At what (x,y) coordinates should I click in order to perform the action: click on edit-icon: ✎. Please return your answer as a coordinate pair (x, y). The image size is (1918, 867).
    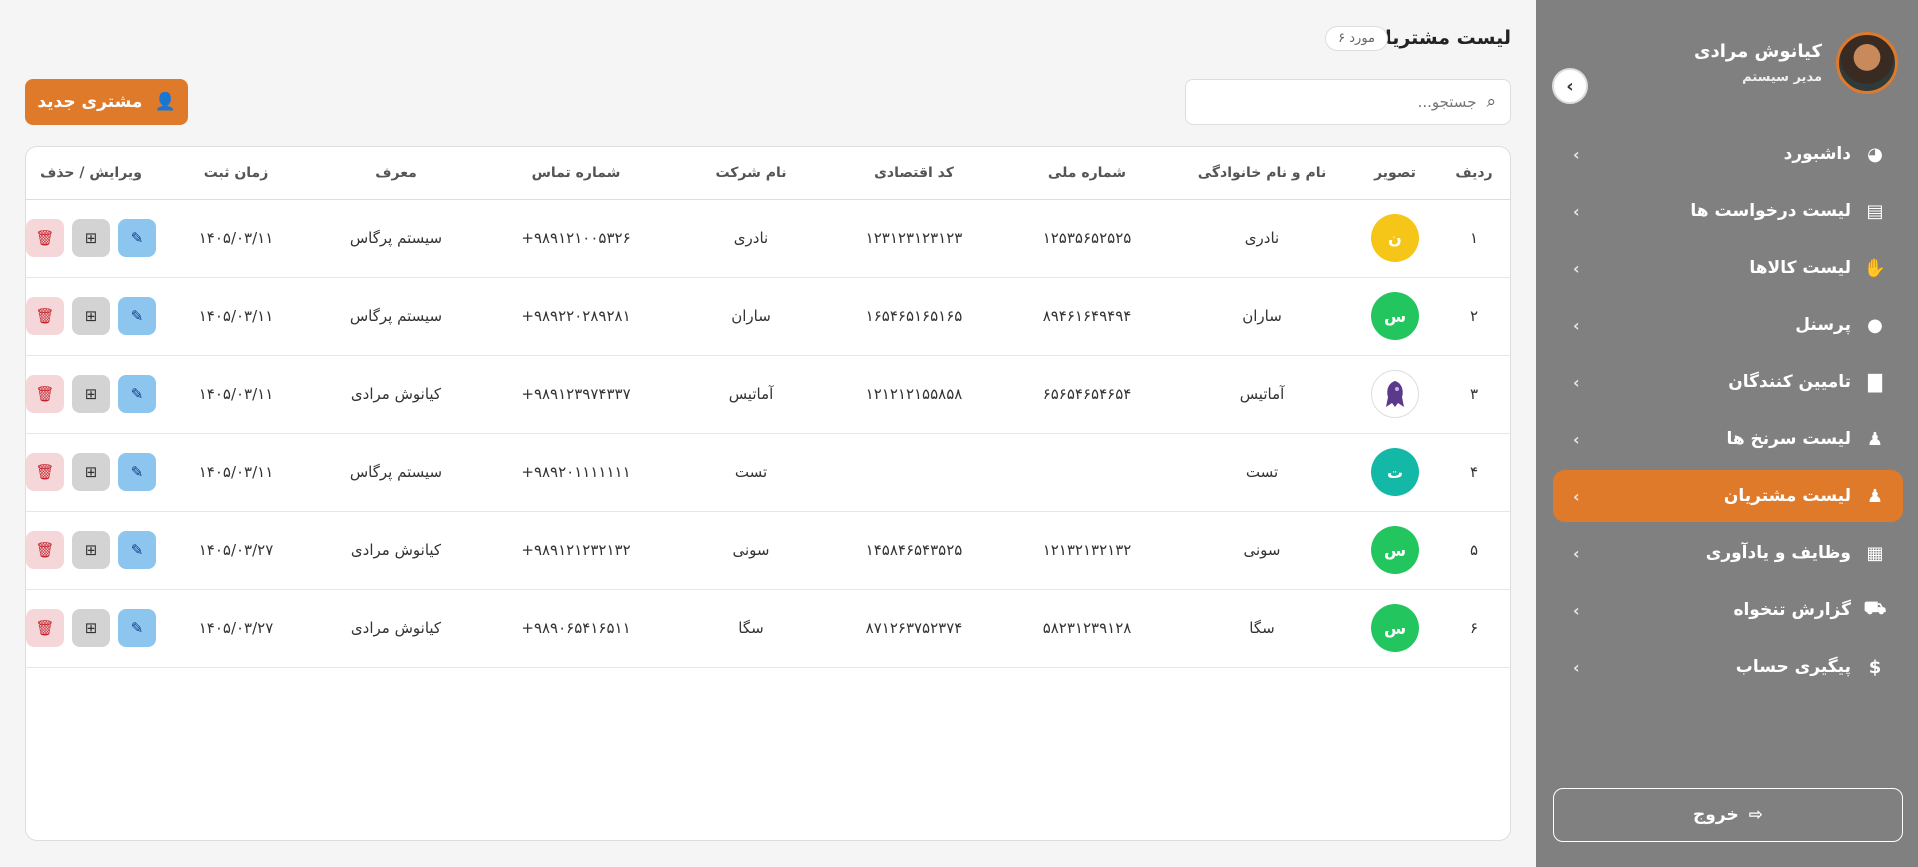
    Looking at the image, I should click on (137, 394).